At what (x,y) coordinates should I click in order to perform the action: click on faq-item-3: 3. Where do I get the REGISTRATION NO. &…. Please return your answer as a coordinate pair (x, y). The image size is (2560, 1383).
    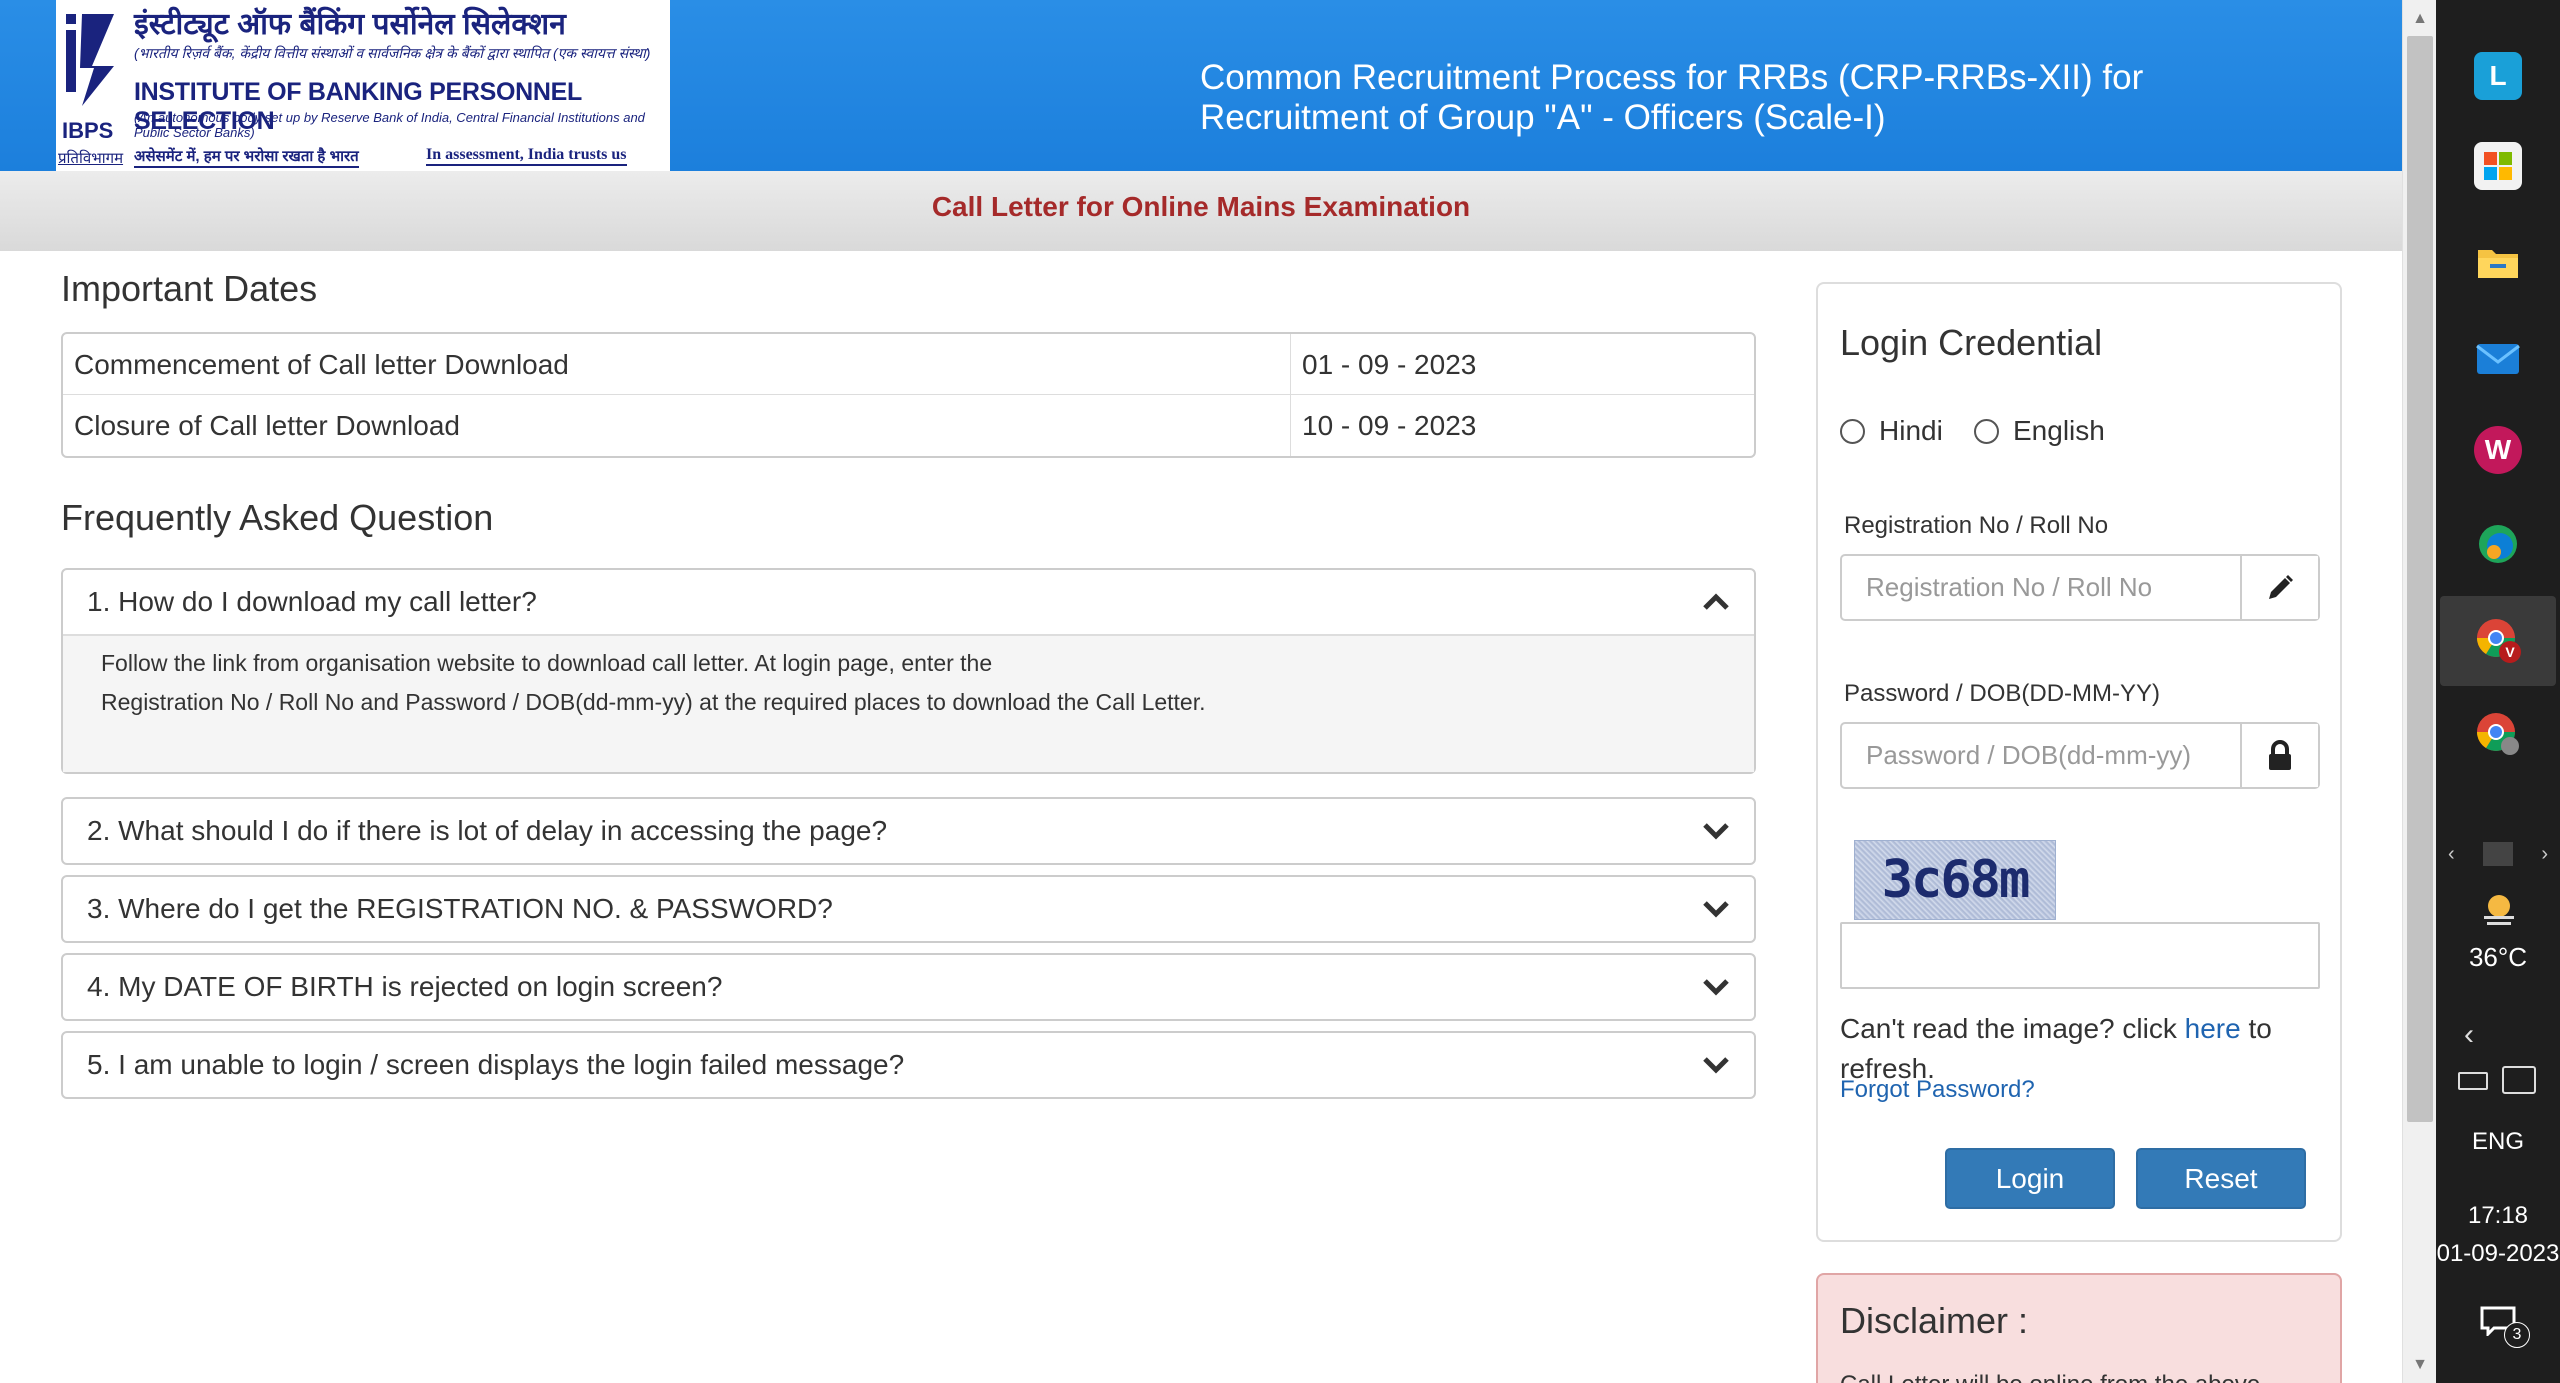
    Looking at the image, I should click on (908, 909).